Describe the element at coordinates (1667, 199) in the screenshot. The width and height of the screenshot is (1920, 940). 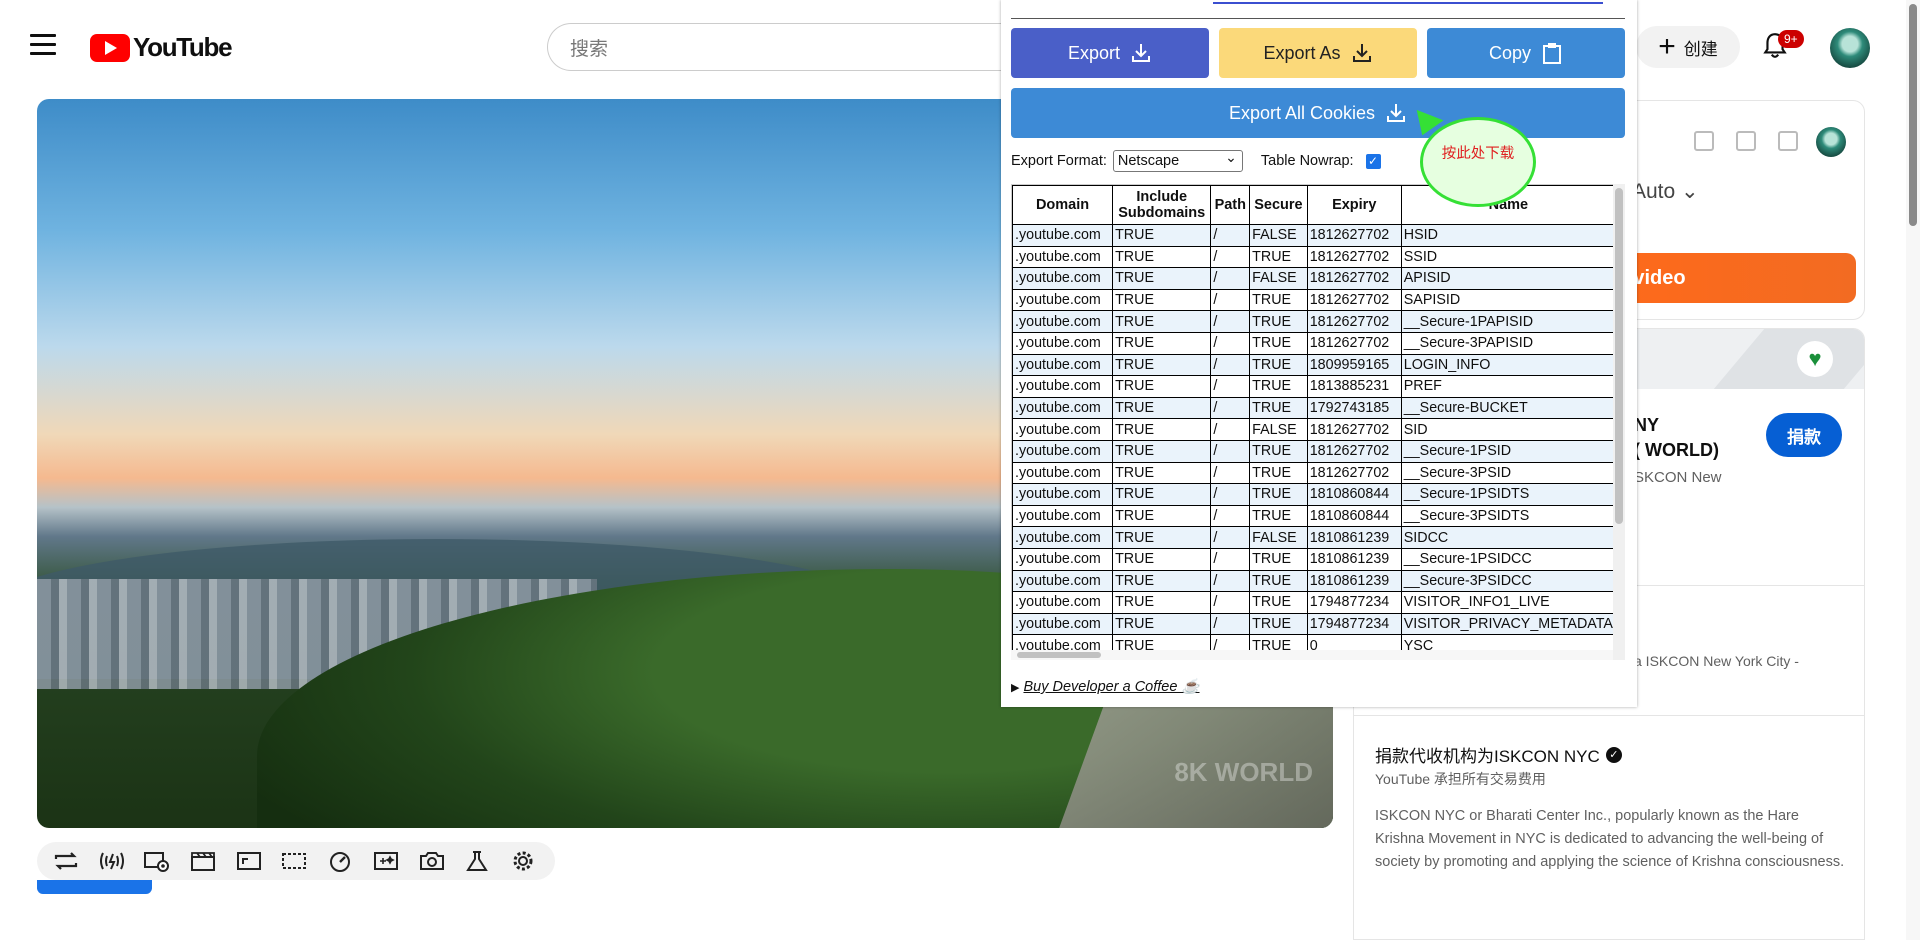
I see `quality-select: Auto ⌄` at that location.